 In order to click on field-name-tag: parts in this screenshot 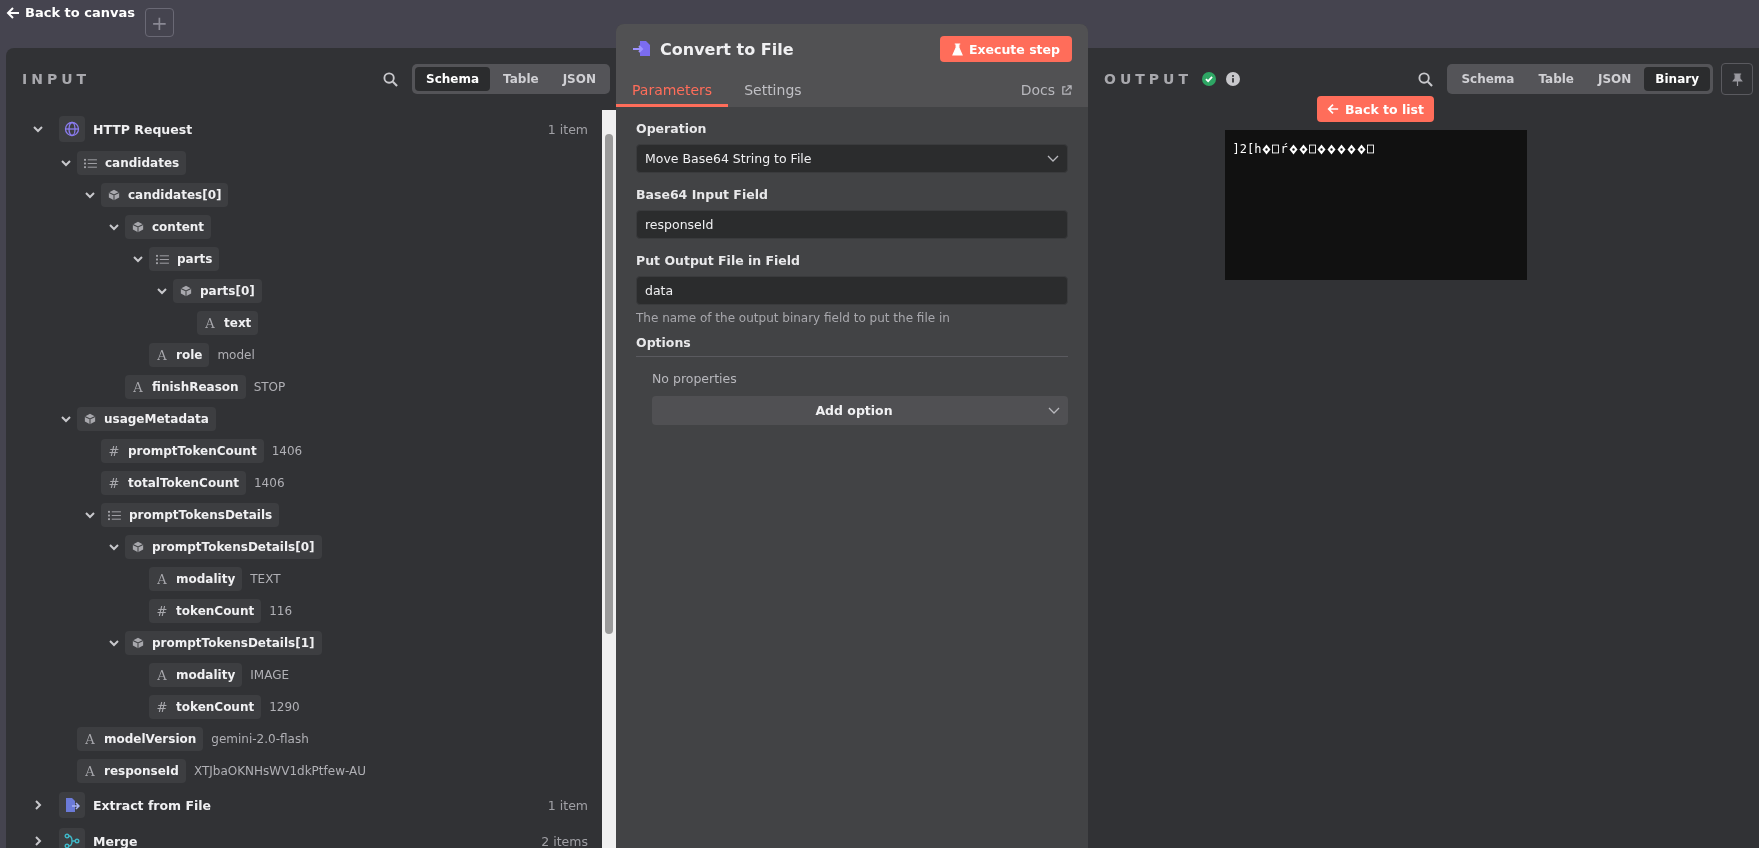, I will do `click(184, 259)`.